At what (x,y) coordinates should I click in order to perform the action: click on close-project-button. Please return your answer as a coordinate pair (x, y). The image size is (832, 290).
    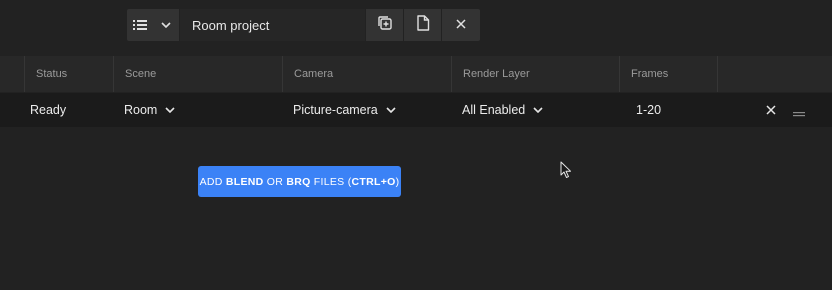
    Looking at the image, I should click on (461, 25).